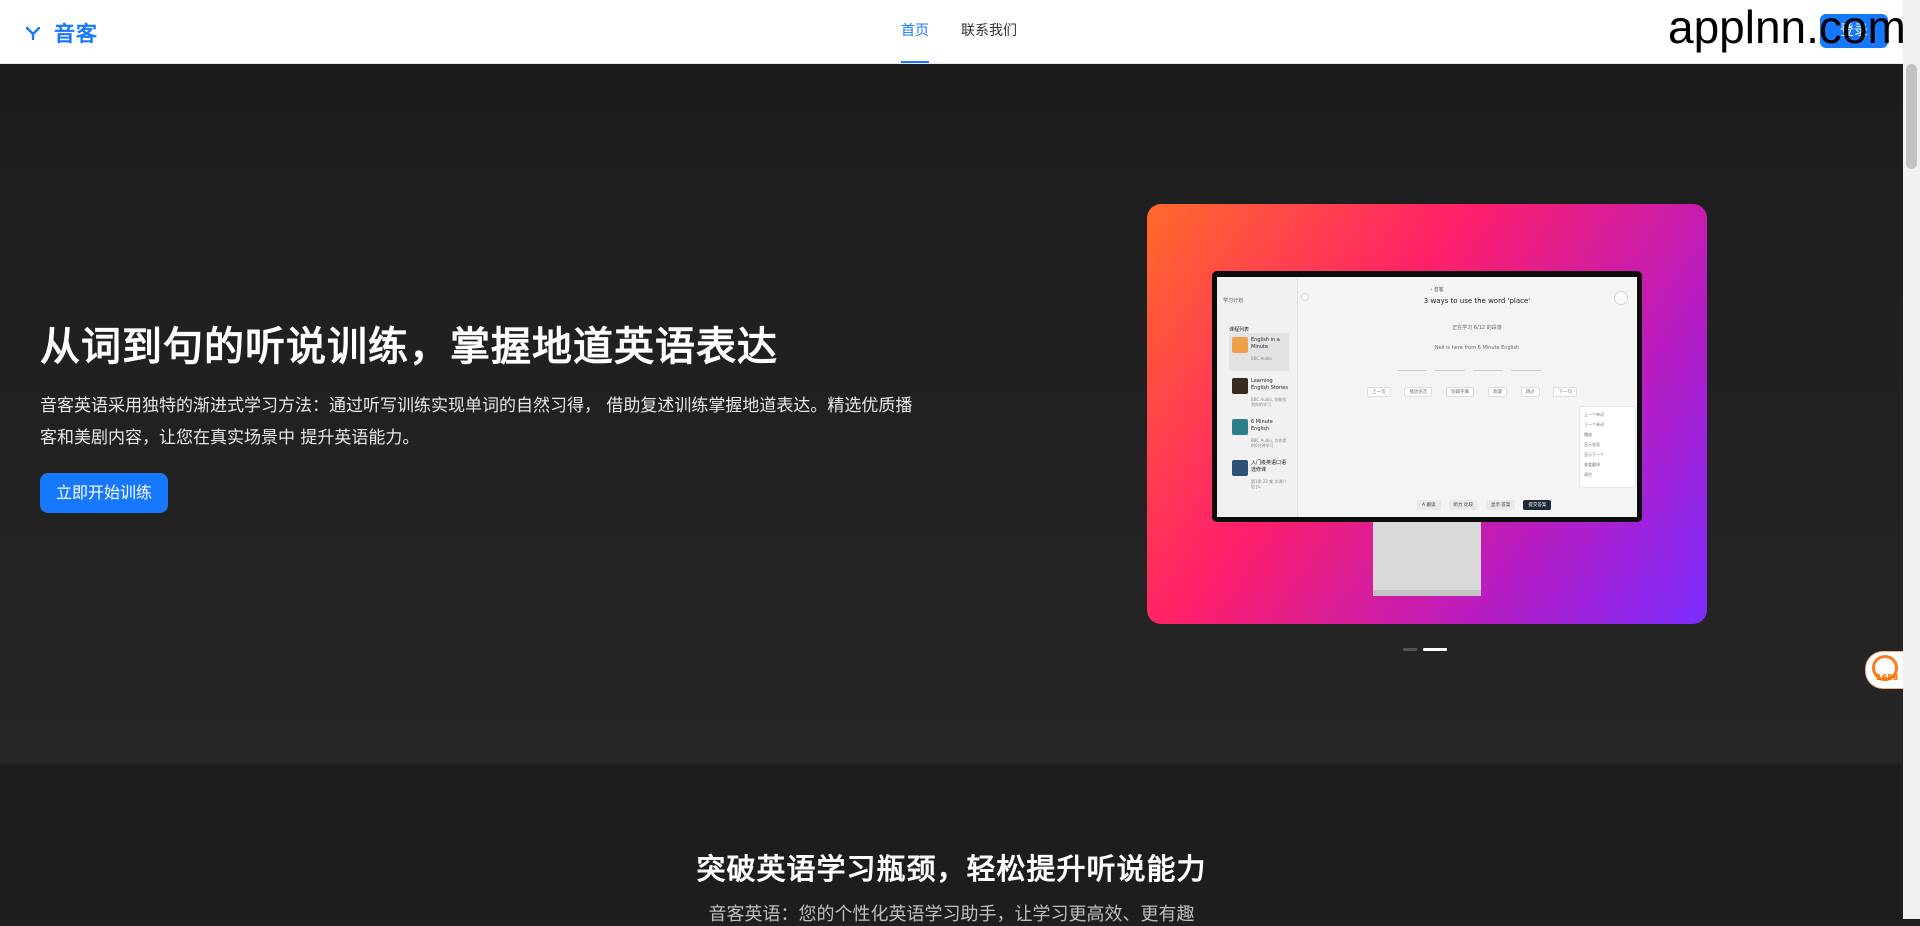 The image size is (1920, 926). I want to click on app-control: 收藏, so click(1497, 392).